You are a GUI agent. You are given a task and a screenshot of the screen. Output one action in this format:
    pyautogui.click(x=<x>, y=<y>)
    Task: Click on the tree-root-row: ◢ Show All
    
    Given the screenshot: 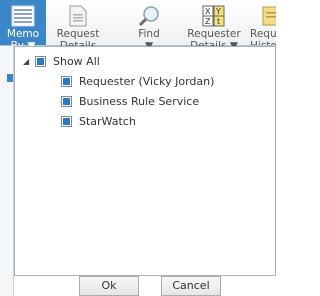 What is the action you would take?
    pyautogui.click(x=61, y=61)
    